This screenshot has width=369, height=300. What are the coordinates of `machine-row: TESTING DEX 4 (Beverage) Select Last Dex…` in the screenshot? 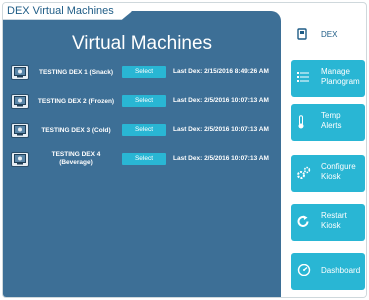 It's located at (143, 160).